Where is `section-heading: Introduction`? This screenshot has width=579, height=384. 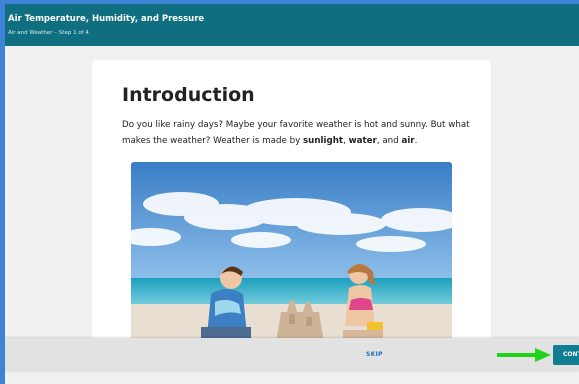
section-heading: Introduction is located at coordinates (188, 95).